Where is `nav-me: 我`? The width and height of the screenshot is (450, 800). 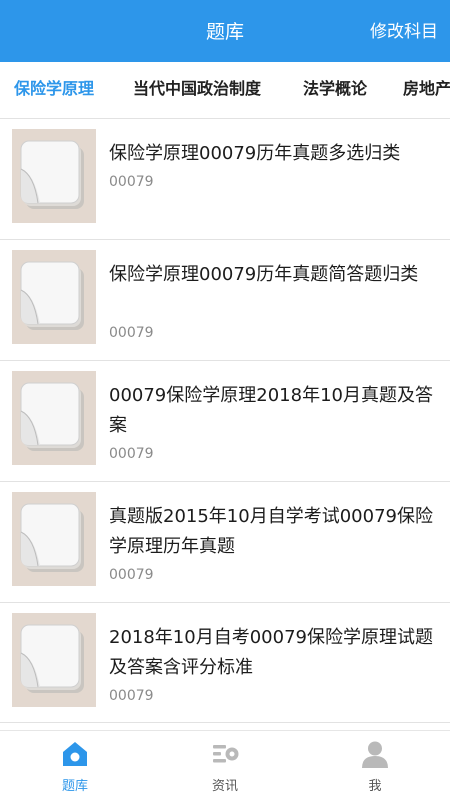
nav-me: 我 is located at coordinates (375, 765).